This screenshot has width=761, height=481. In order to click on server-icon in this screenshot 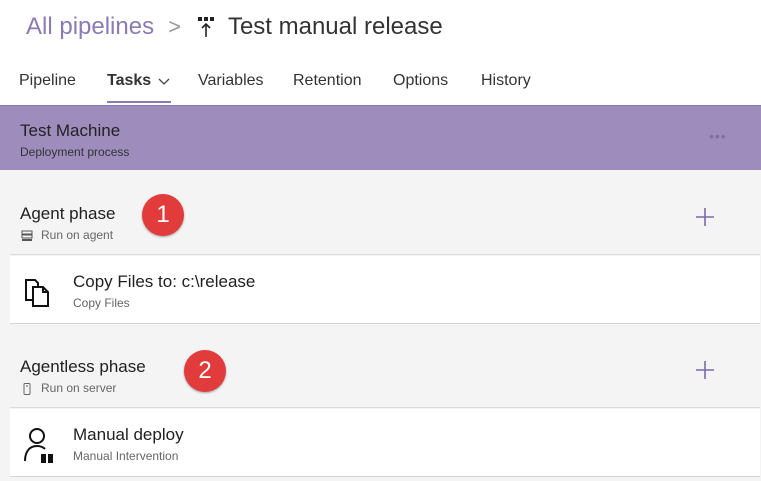, I will do `click(27, 388)`.